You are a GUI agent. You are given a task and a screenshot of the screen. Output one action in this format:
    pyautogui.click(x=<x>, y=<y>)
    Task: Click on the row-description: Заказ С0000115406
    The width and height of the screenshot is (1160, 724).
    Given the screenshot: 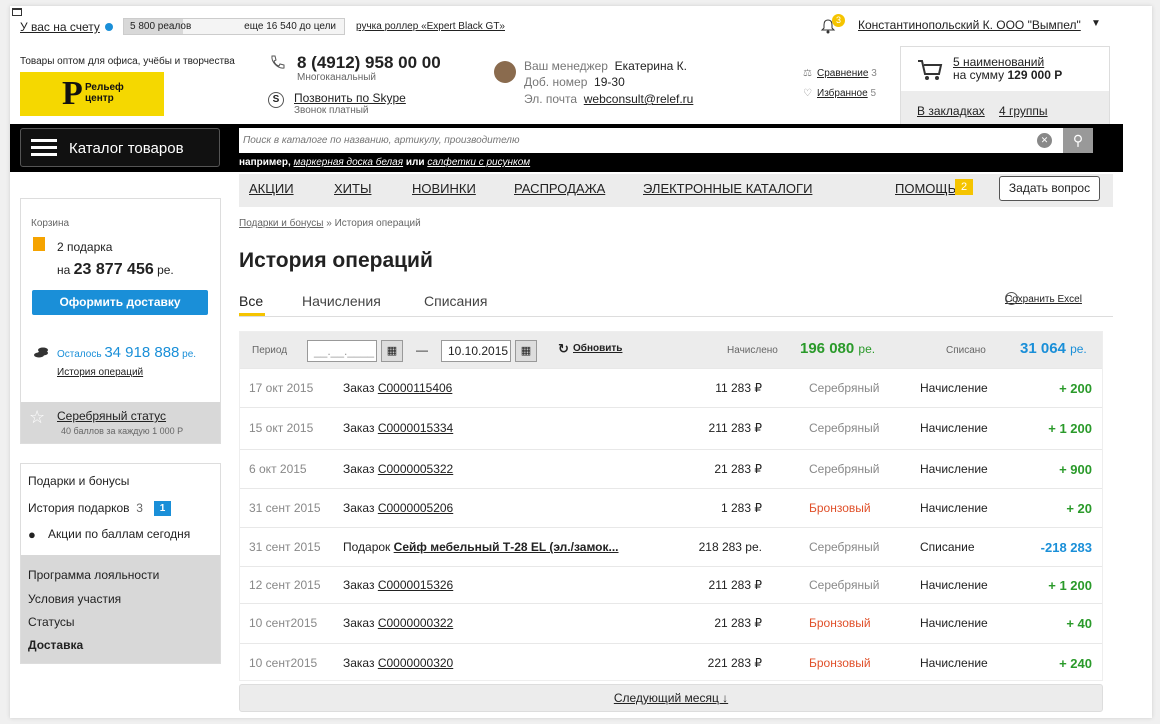 What is the action you would take?
    pyautogui.click(x=398, y=388)
    